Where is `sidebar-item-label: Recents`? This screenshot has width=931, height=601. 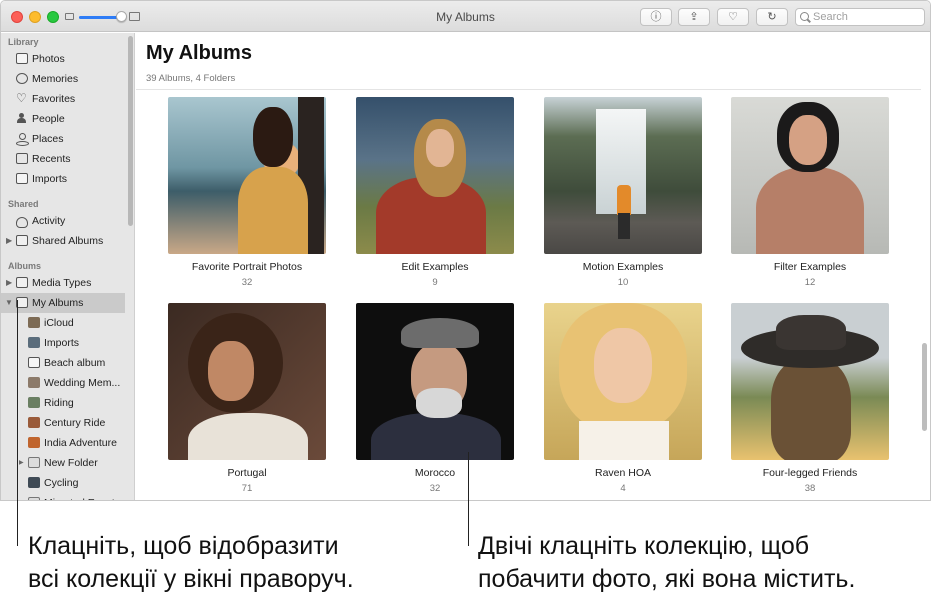 sidebar-item-label: Recents is located at coordinates (51, 159).